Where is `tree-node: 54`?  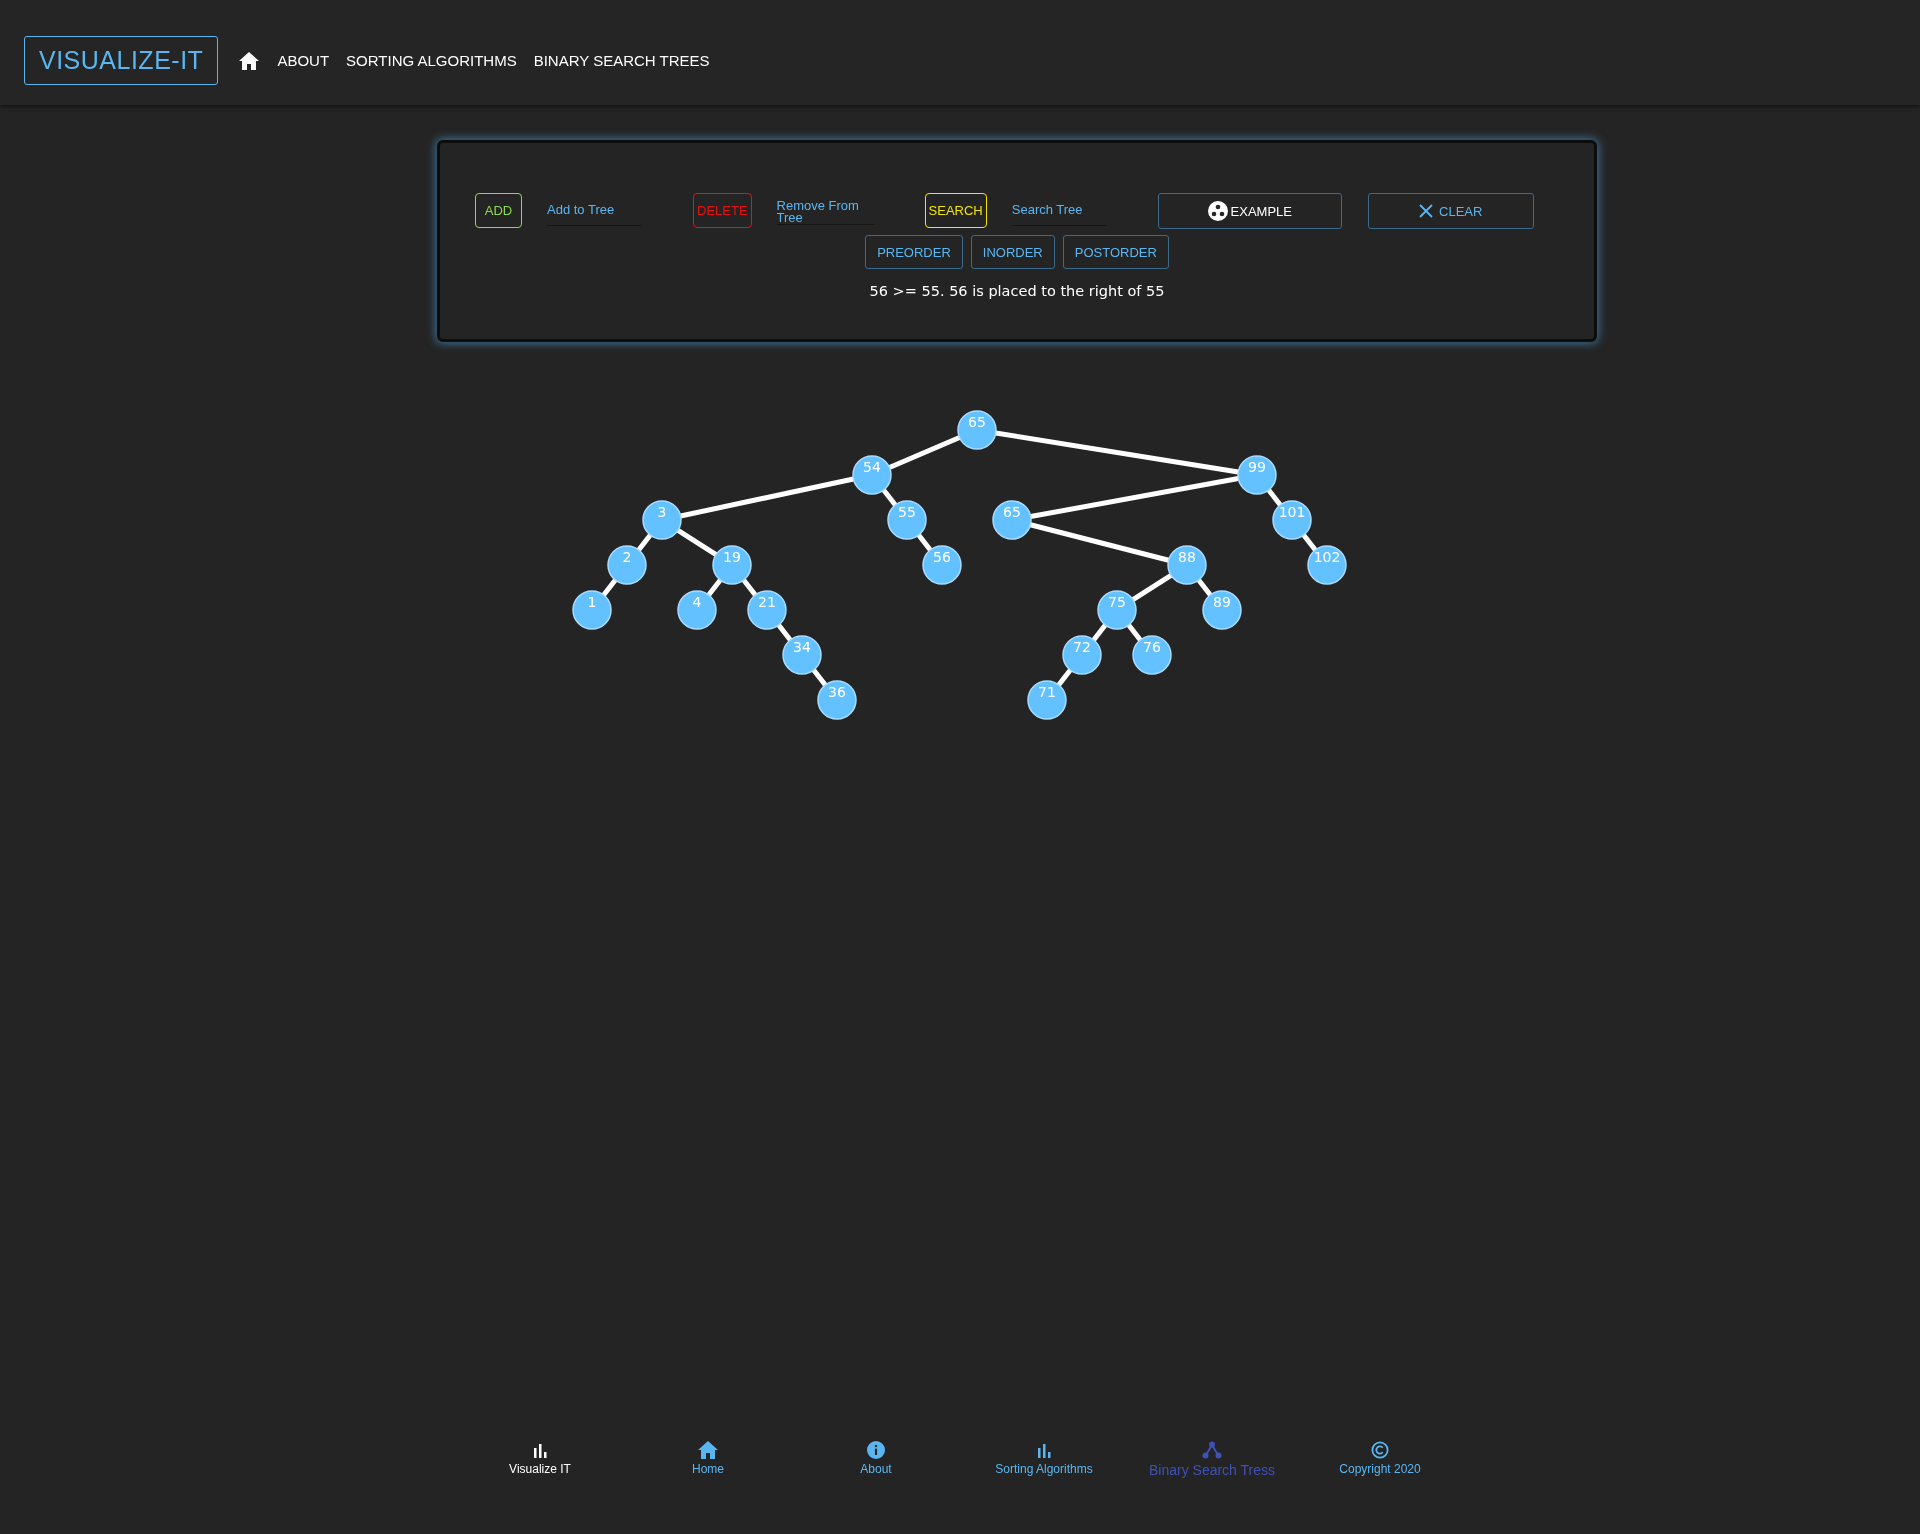 tree-node: 54 is located at coordinates (872, 475).